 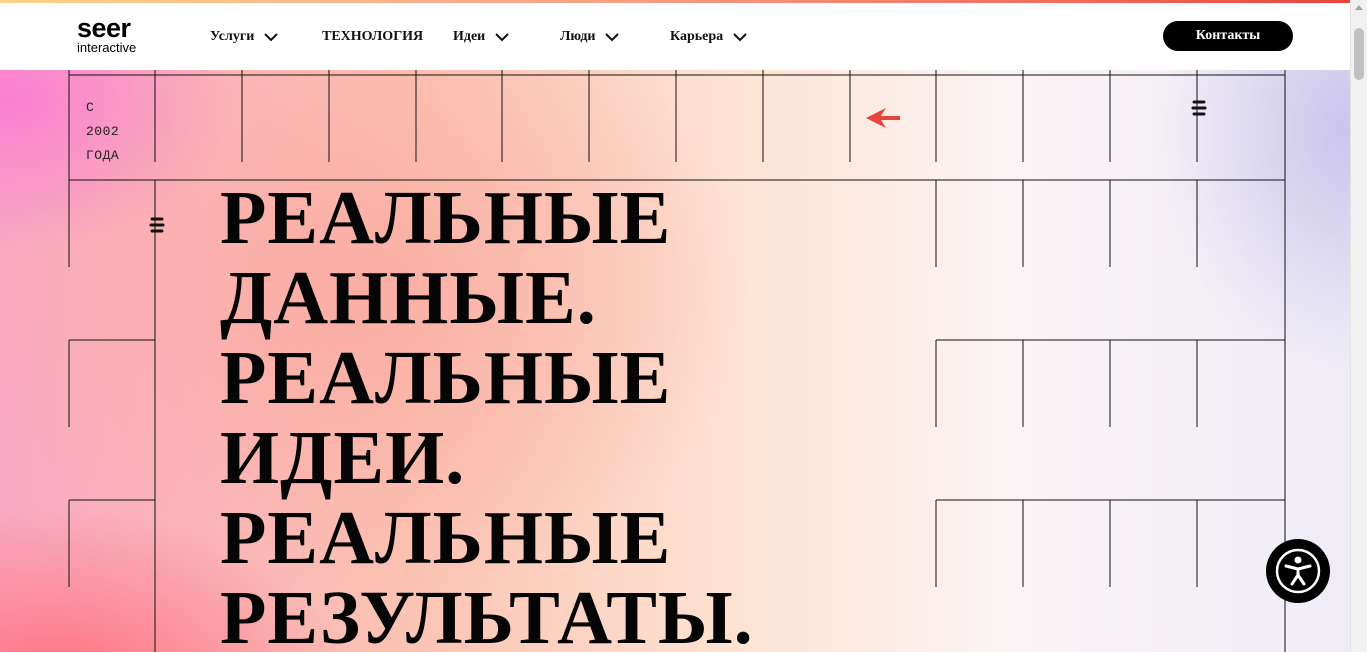 I want to click on nav-label: Люди, so click(x=578, y=36).